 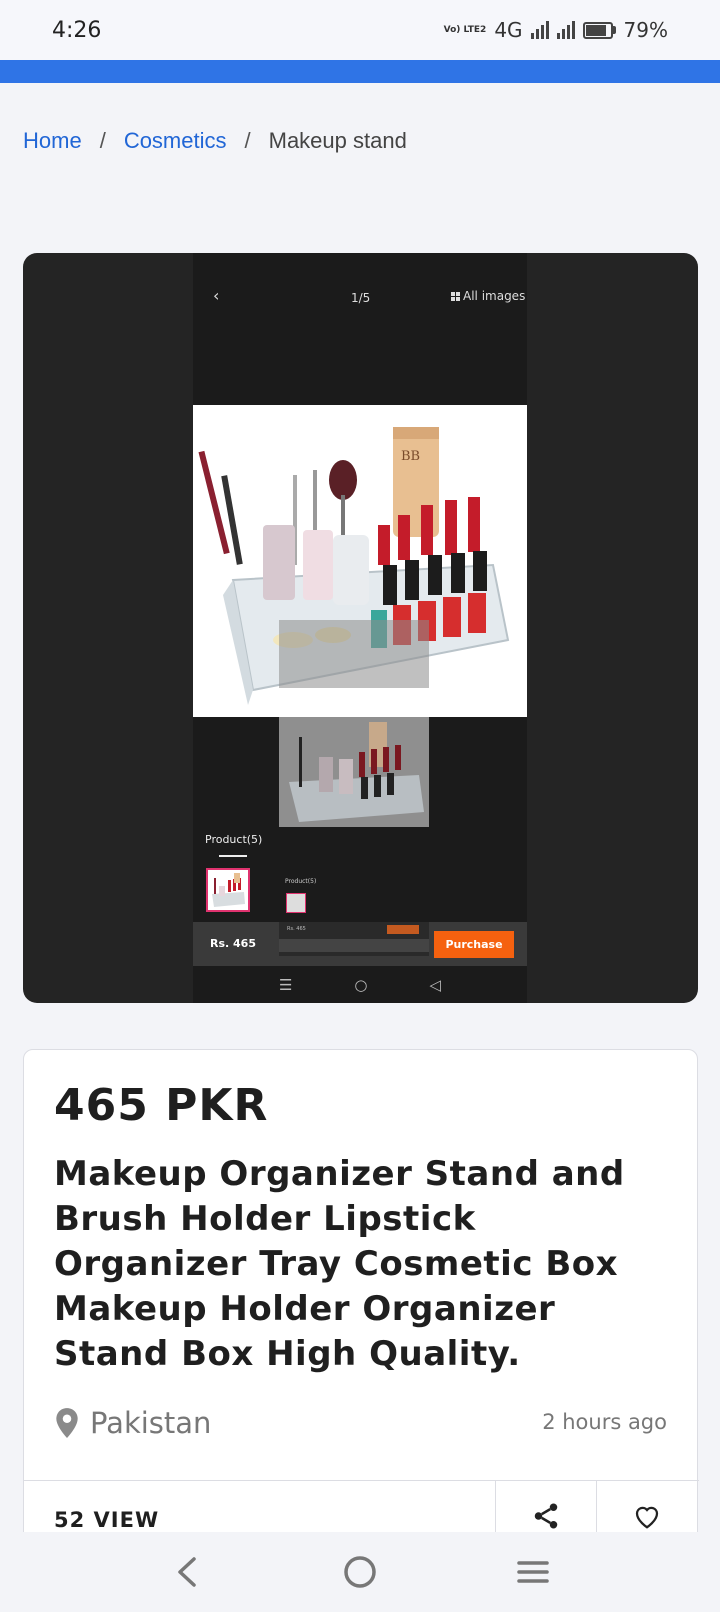 I want to click on header-bar, so click(x=360, y=71).